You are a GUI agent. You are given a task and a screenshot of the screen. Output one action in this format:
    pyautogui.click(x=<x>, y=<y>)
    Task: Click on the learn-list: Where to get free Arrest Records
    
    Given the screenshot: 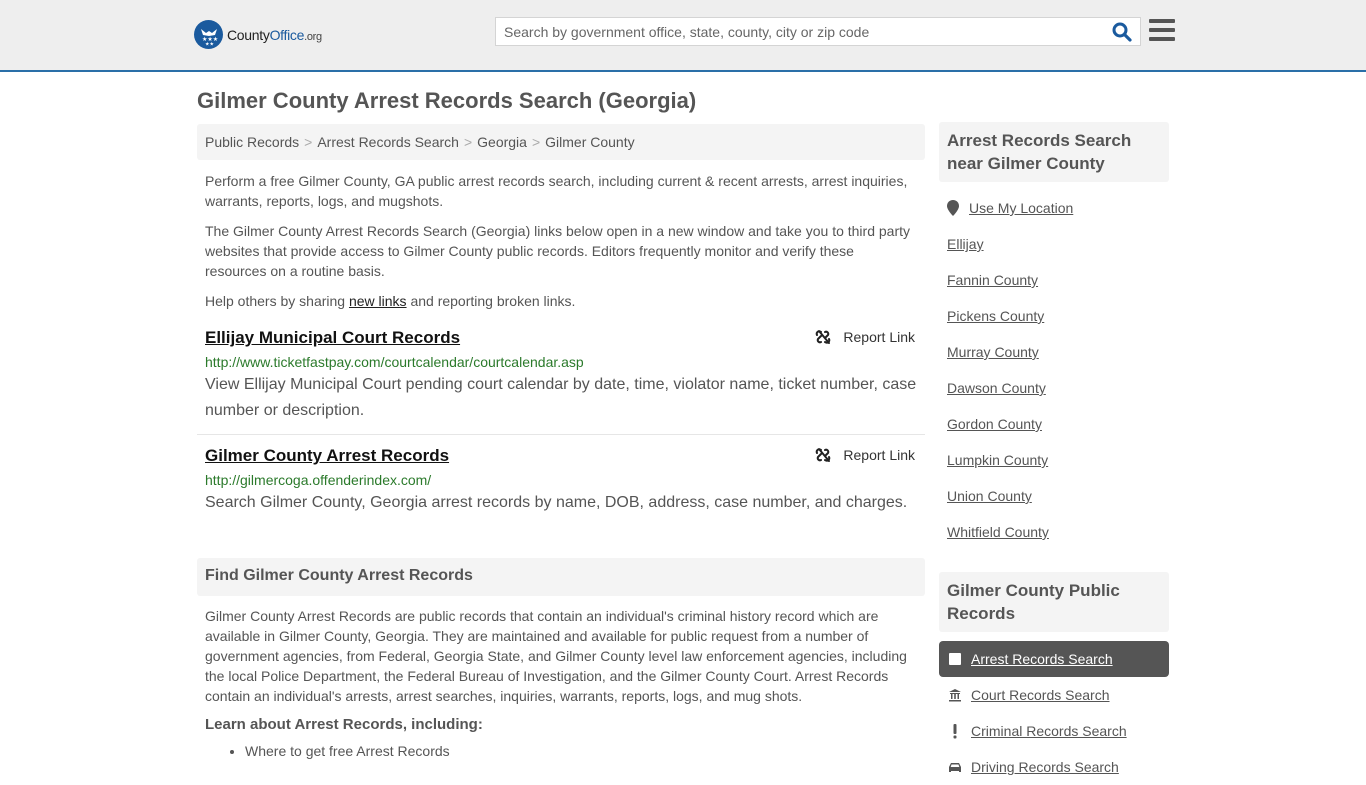 What is the action you would take?
    pyautogui.click(x=561, y=751)
    